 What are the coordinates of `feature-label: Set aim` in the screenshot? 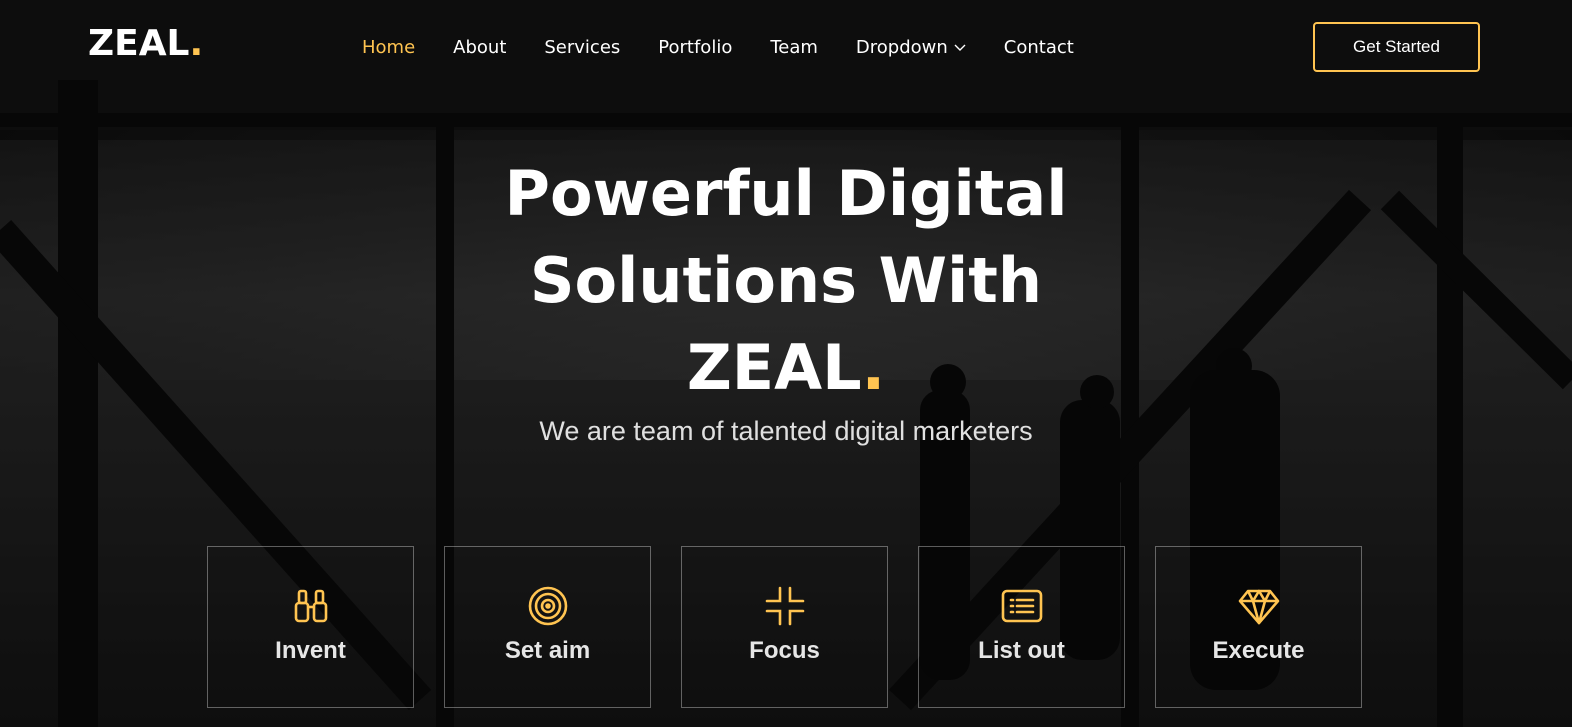 It's located at (547, 650).